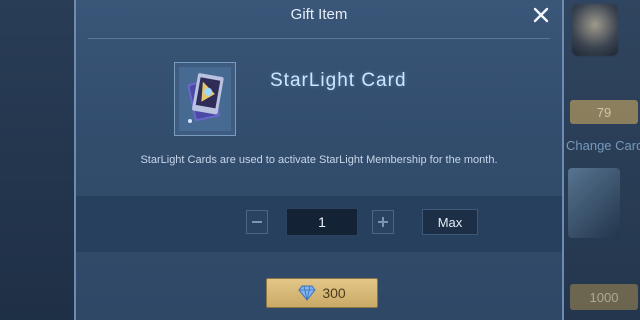  I want to click on quantity-input: 1, so click(322, 222).